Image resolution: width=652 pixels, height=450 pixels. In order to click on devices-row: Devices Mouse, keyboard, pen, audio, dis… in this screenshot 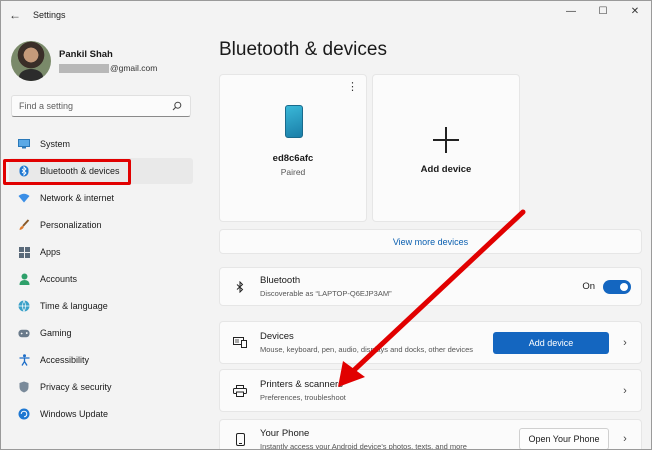, I will do `click(430, 342)`.